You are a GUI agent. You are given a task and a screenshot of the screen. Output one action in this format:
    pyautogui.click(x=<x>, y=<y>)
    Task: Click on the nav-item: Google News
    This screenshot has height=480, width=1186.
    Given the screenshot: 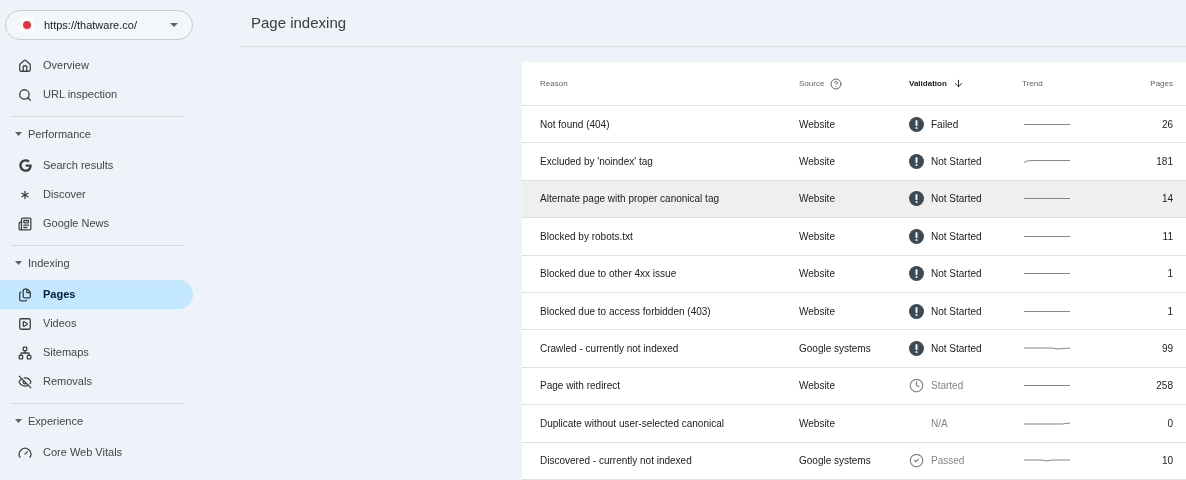 What is the action you would take?
    pyautogui.click(x=96, y=223)
    